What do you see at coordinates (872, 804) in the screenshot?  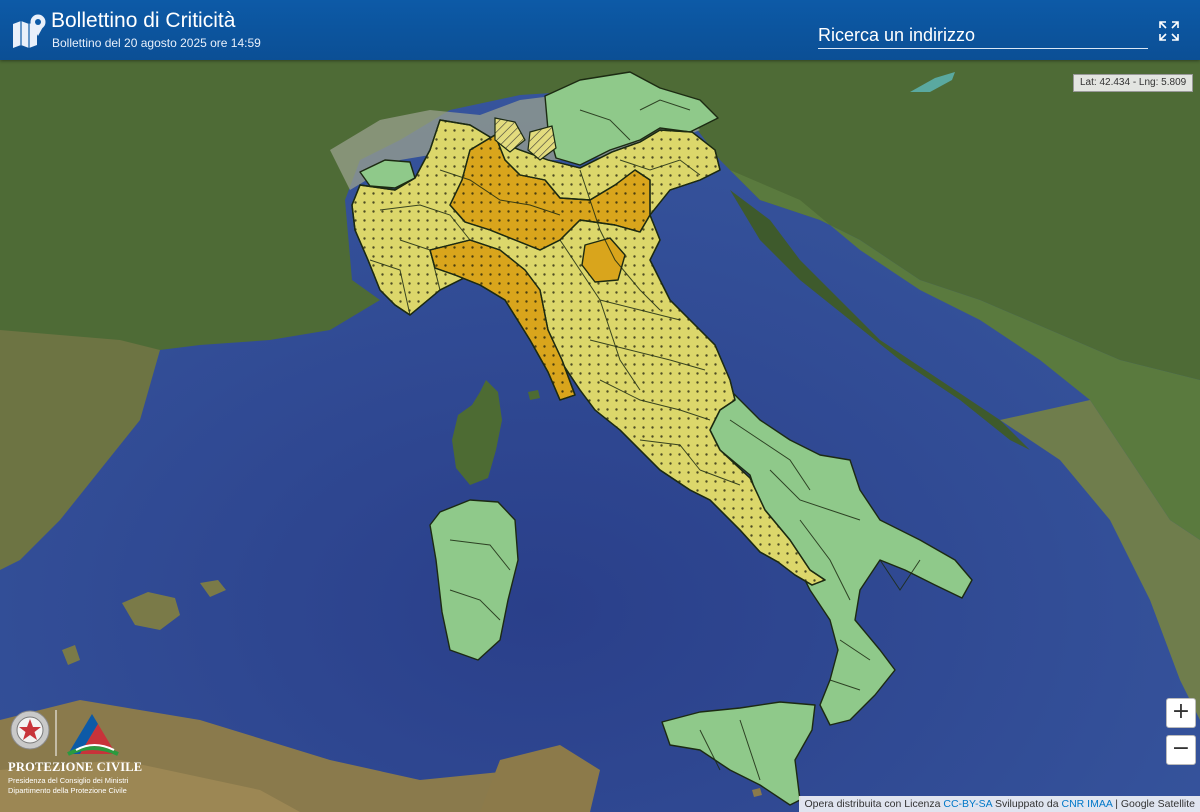 I see `attribution-prefix: Opera distribuita con Licenza` at bounding box center [872, 804].